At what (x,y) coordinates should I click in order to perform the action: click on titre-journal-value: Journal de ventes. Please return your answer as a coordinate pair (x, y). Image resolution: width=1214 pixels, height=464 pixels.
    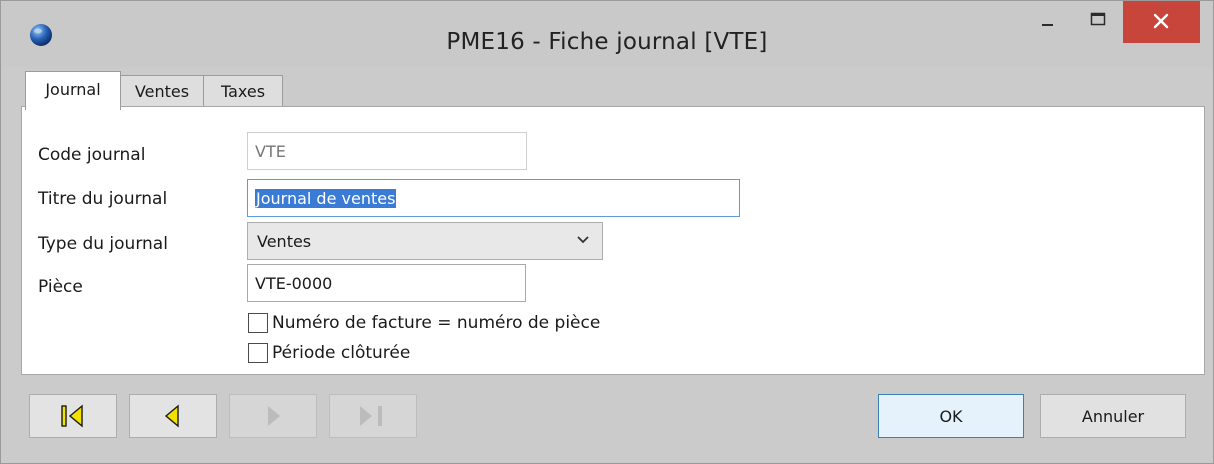
    Looking at the image, I should click on (326, 198).